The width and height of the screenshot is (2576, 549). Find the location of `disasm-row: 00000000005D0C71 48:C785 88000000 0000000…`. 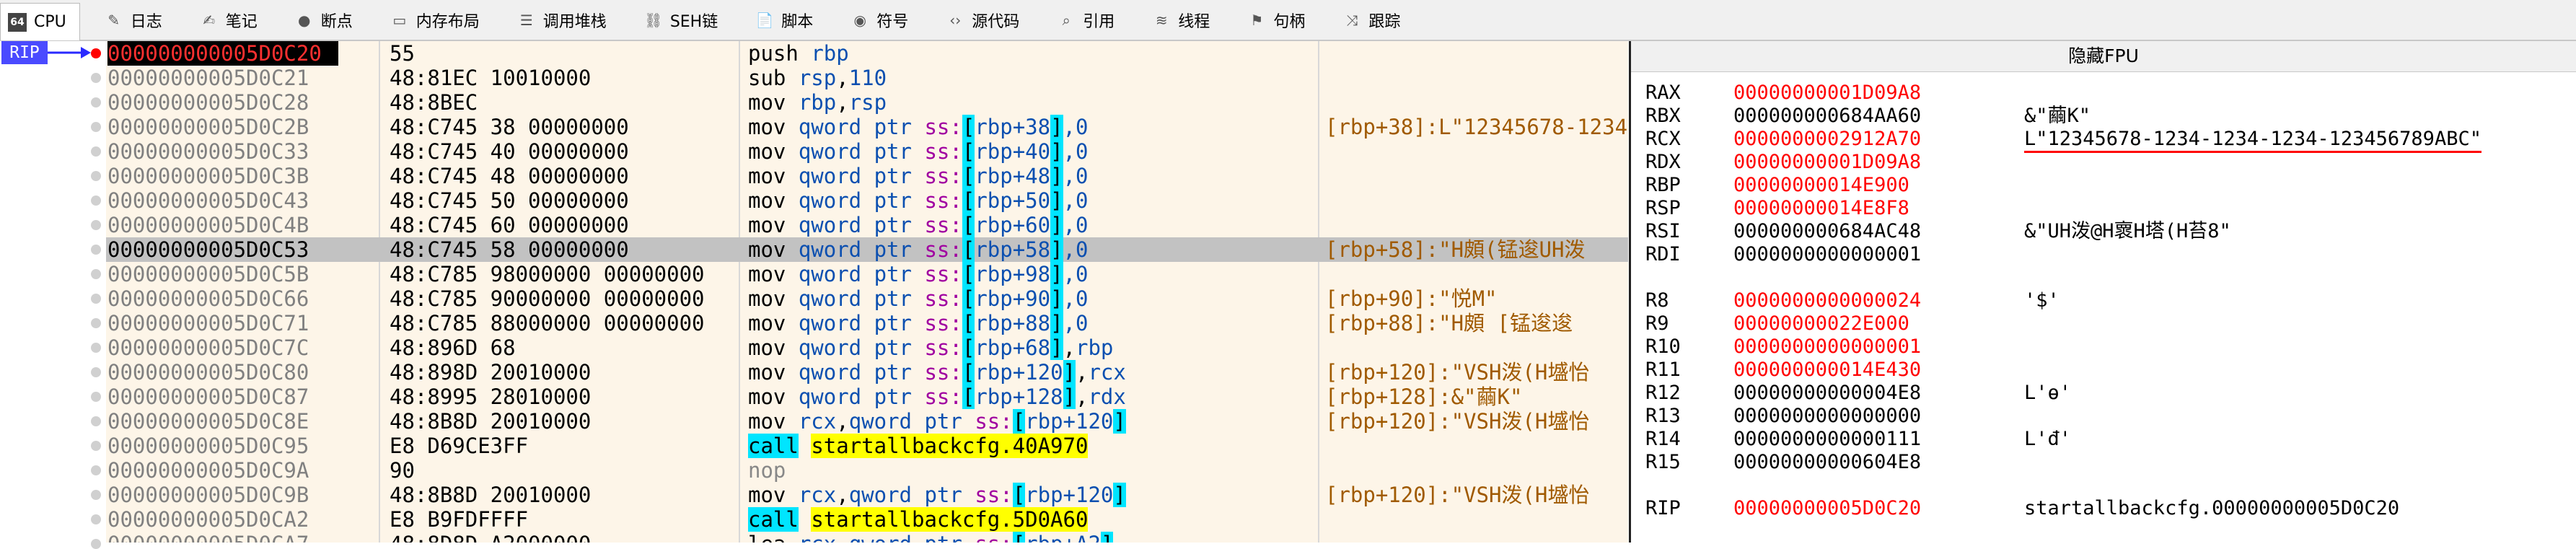

disasm-row: 00000000005D0C71 48:C785 88000000 0000000… is located at coordinates (867, 323).